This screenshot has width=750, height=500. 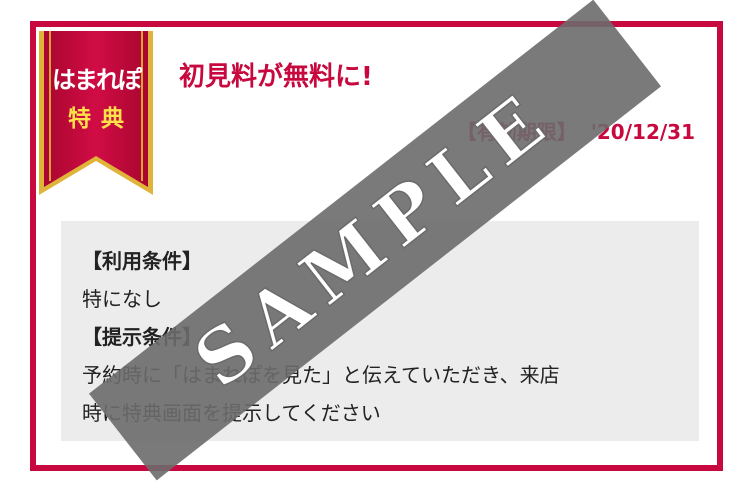 What do you see at coordinates (142, 337) in the screenshot?
I see `presentation-conditions-heading: 【提示条件】` at bounding box center [142, 337].